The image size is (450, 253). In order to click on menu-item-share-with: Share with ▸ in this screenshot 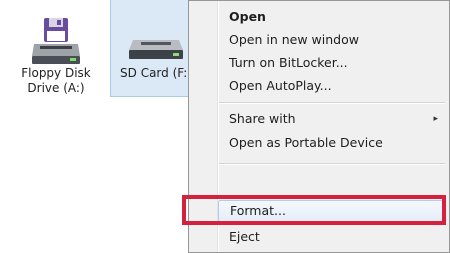, I will do `click(331, 119)`.